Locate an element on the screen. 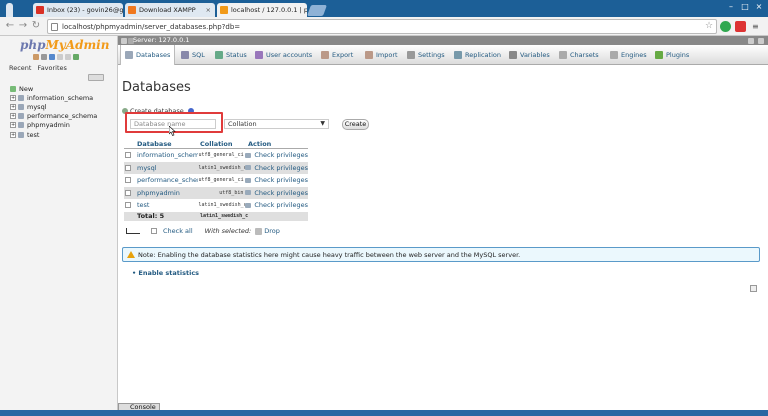  extension-red-icon is located at coordinates (740, 26).